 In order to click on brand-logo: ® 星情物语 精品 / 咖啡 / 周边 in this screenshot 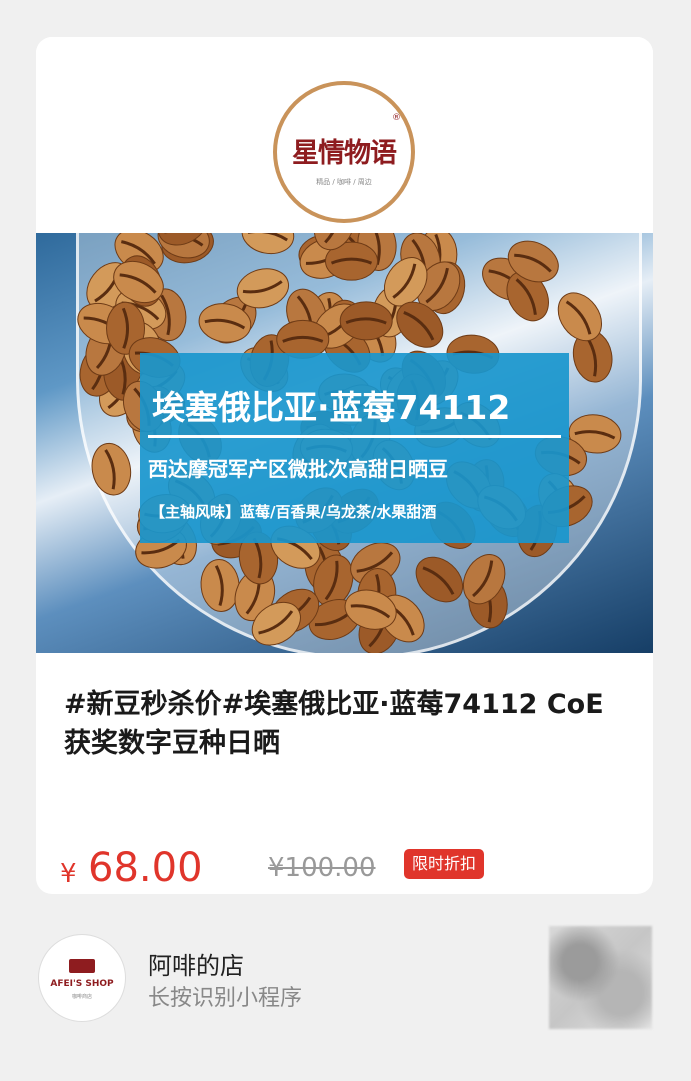, I will do `click(344, 152)`.